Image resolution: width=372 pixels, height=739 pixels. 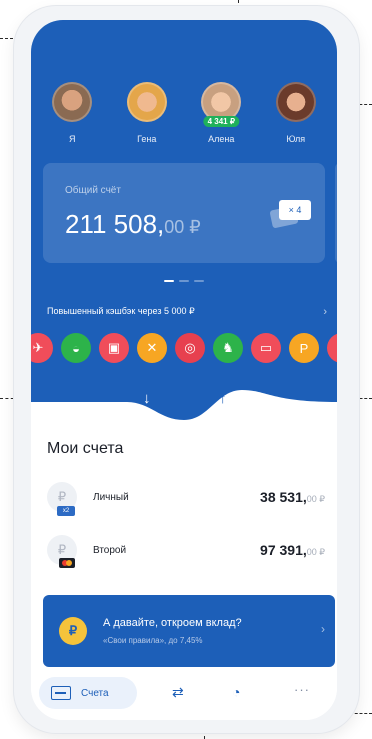 What do you see at coordinates (266, 348) in the screenshot?
I see `monitor-icon: ▭` at bounding box center [266, 348].